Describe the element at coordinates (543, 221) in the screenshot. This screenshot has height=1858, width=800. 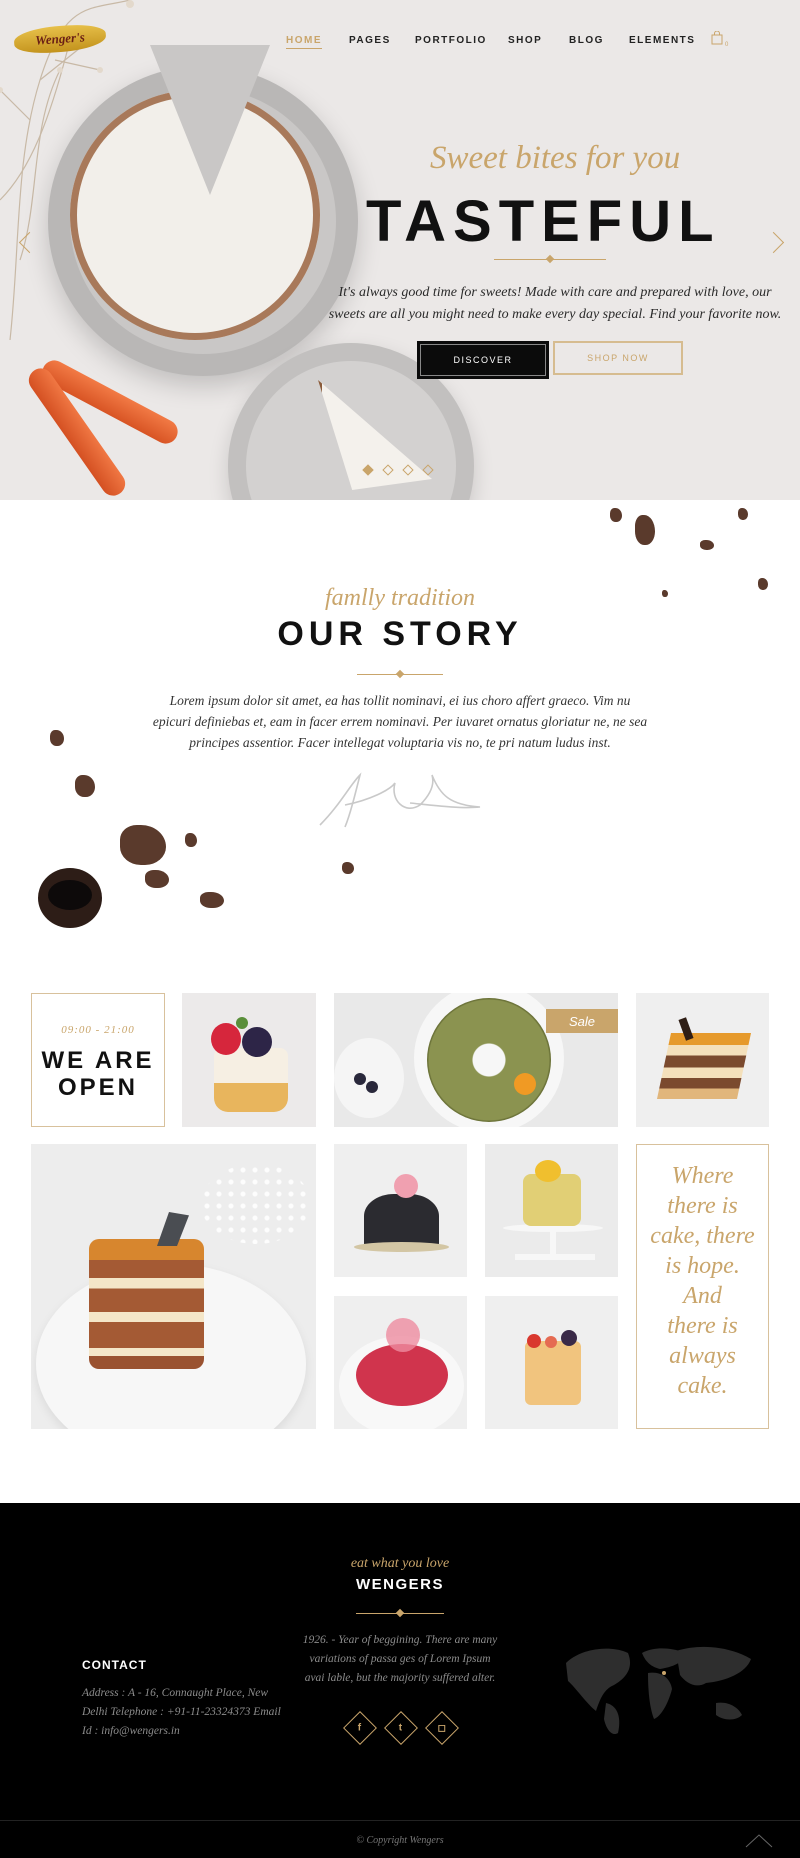
I see `hero-title: TASTEFUL` at that location.